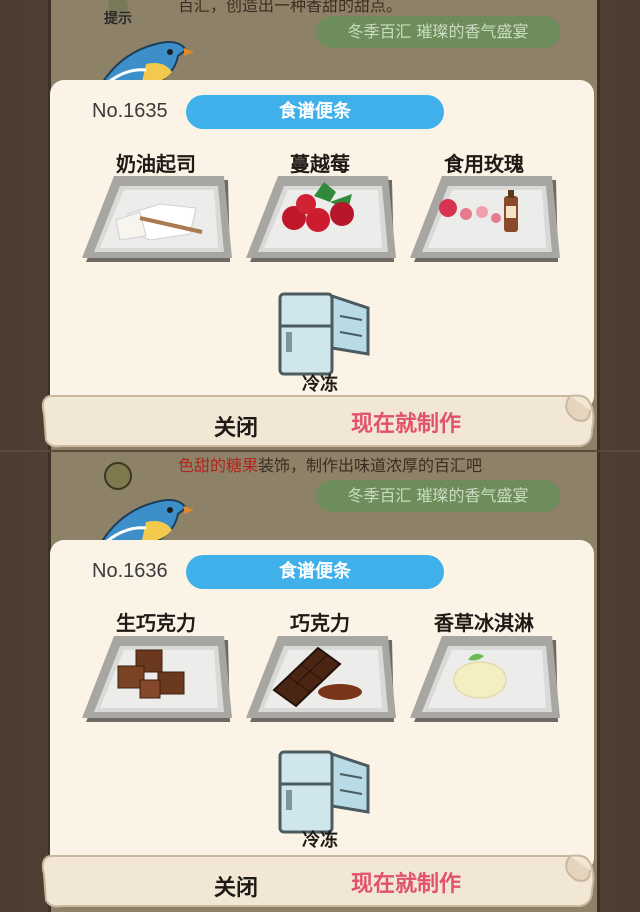 This screenshot has height=912, width=640. I want to click on cooking-method-label: 冷冻, so click(320, 840).